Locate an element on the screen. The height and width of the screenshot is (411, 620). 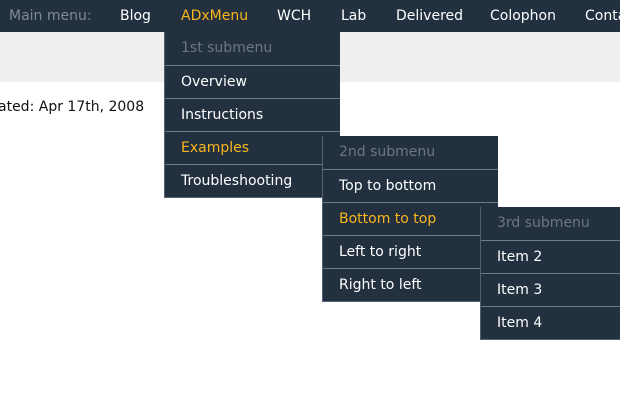
submenu-level-3: 3rd submenu Item 2 Item 3 Item 4 is located at coordinates (550, 273).